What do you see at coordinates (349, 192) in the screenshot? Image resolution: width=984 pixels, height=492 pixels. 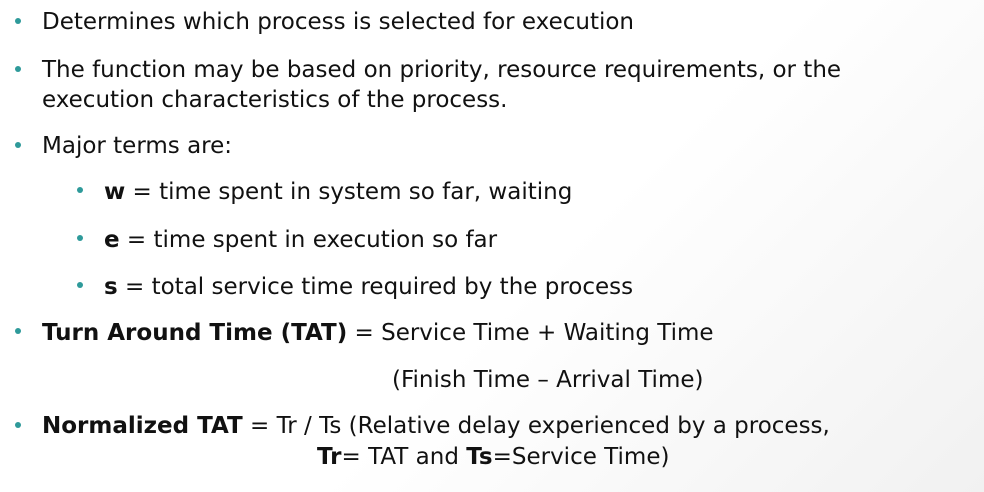 I see `term-w-definition: = time spent in system so far, waiting` at bounding box center [349, 192].